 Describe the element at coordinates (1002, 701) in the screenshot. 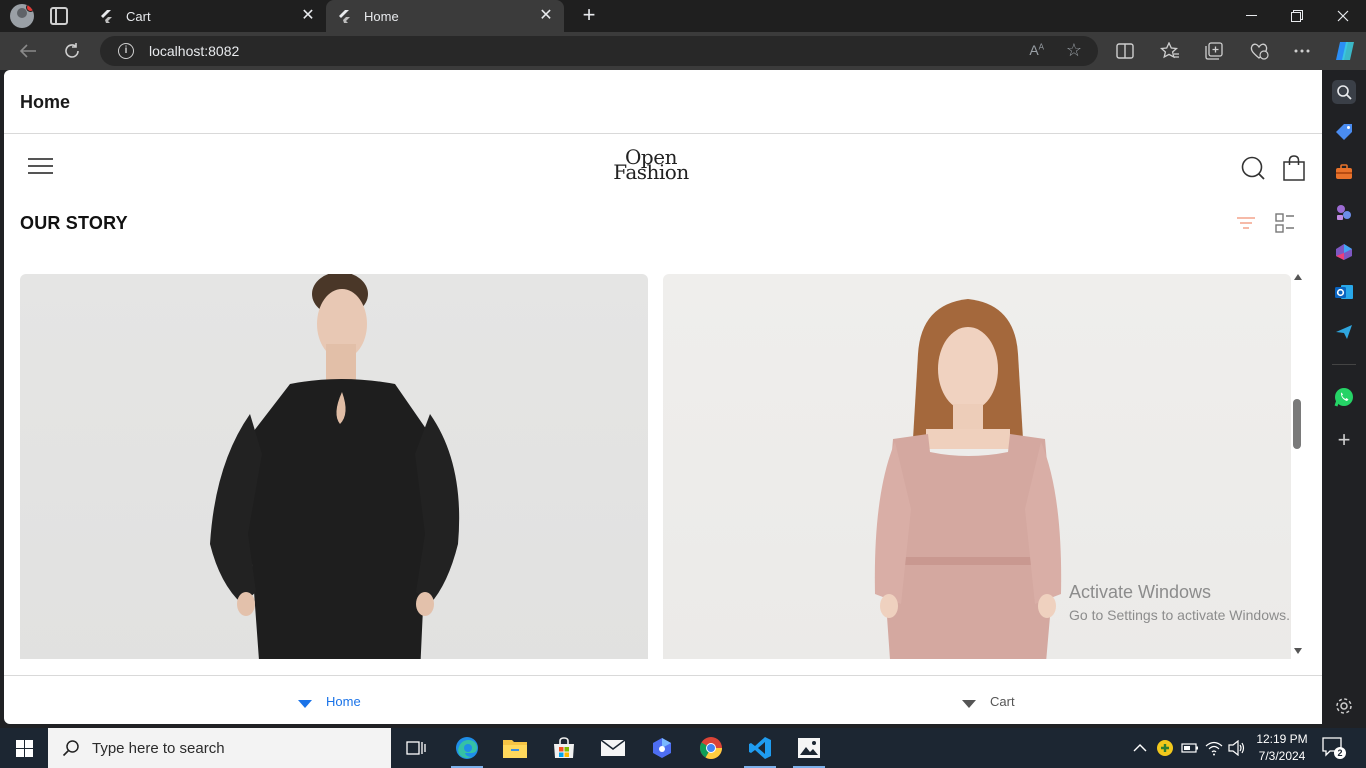

I see `bottom-nav-cart-label: Cart` at that location.